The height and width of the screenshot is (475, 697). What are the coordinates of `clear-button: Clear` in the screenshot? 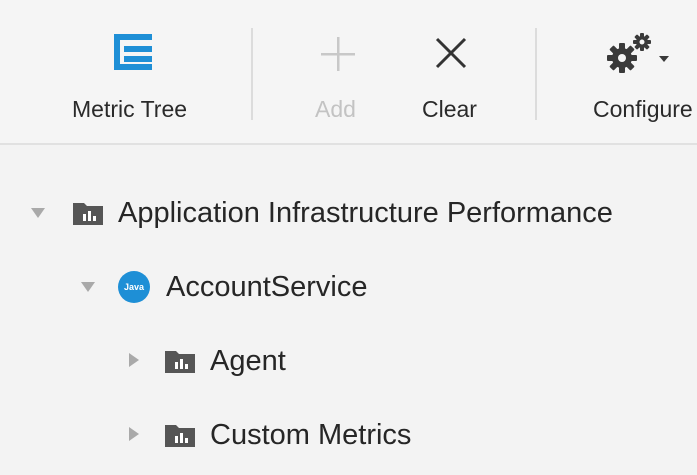 It's located at (450, 72).